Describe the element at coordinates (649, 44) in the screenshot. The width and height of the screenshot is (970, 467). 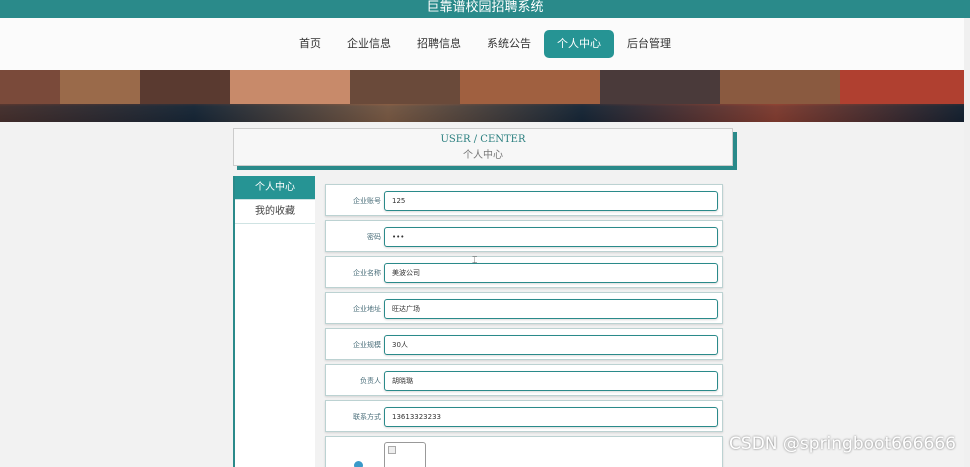
I see `nav-admin: 后台管理` at that location.